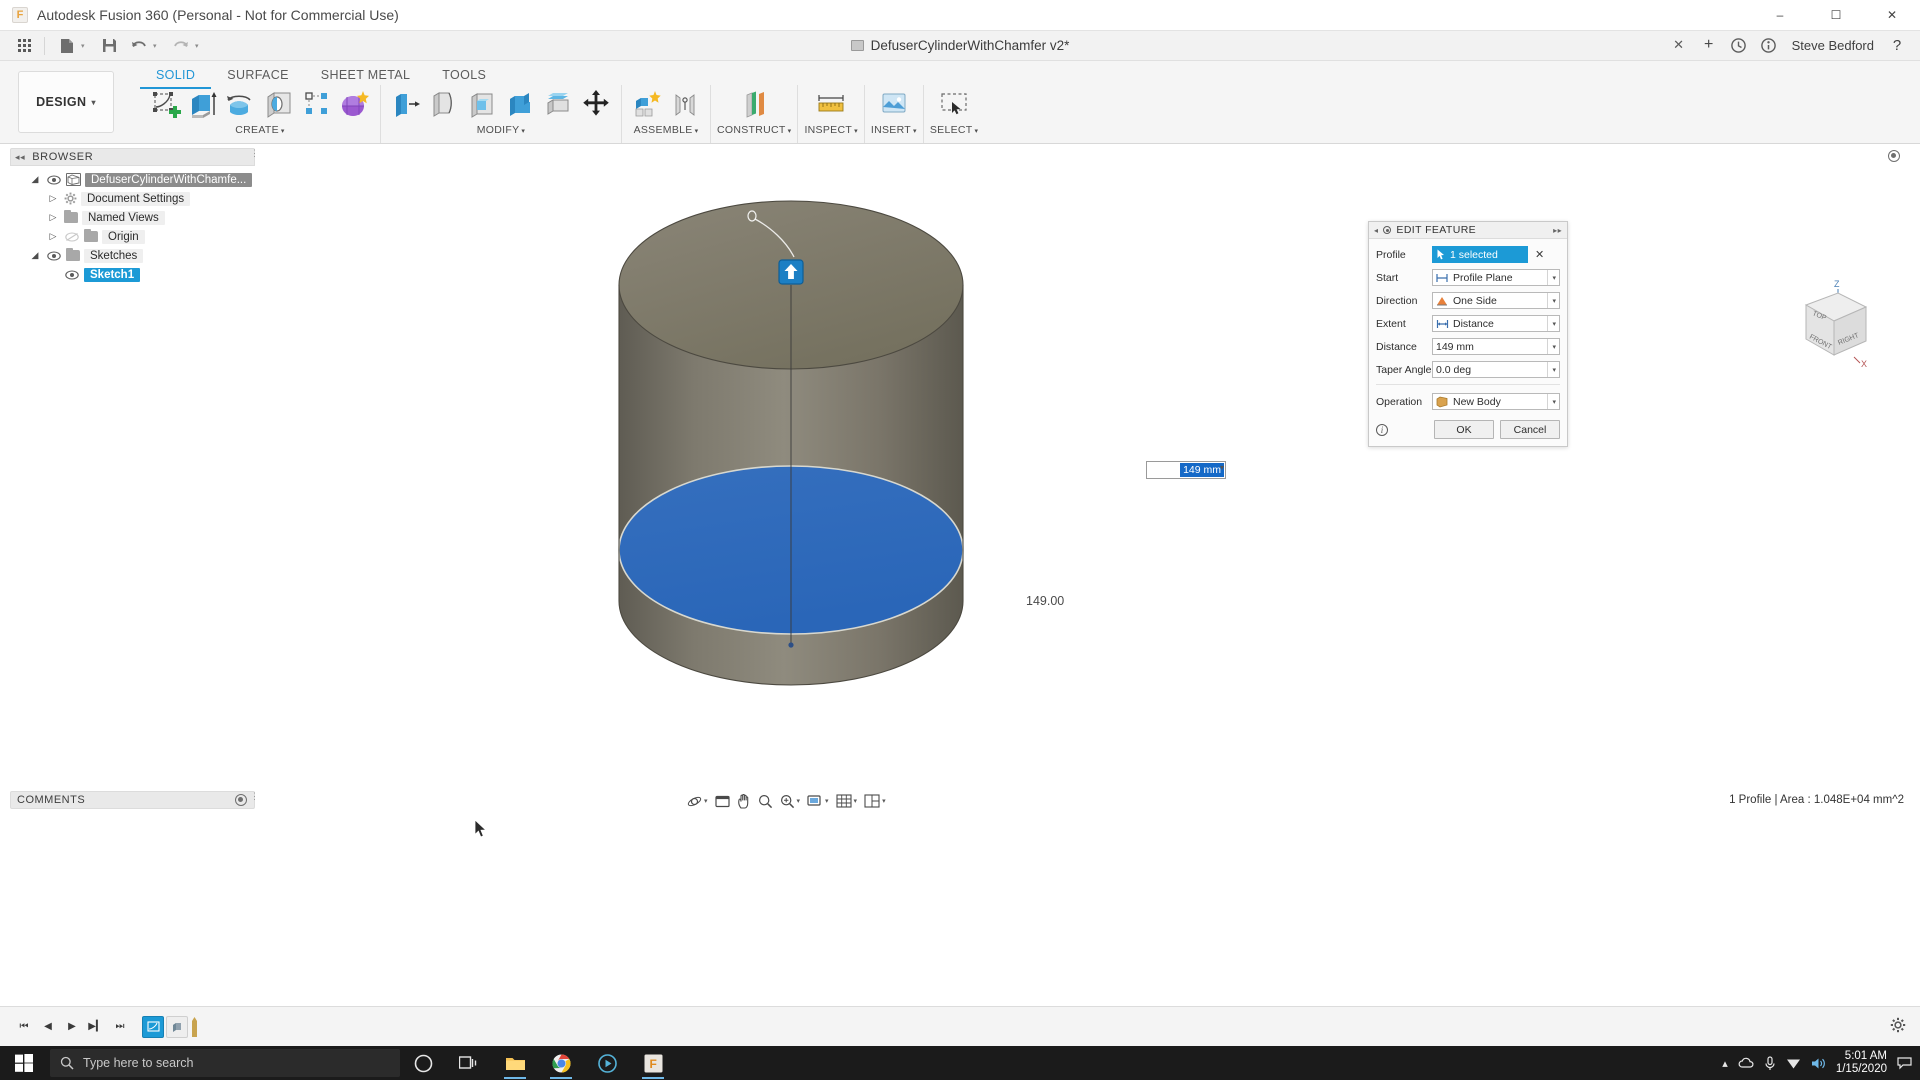 The image size is (1920, 1080). Describe the element at coordinates (515, 1063) in the screenshot. I see `file-explorer-icon` at that location.